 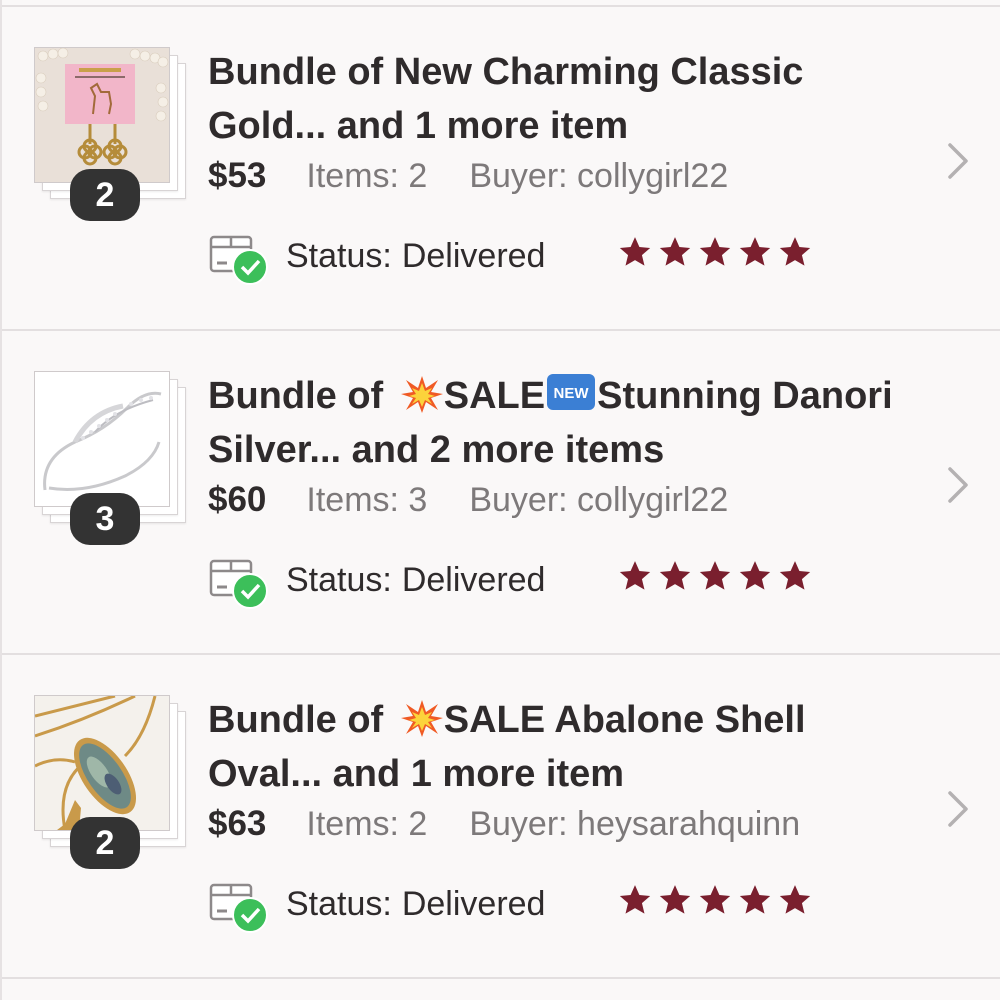 I want to click on top-divider, so click(x=501, y=3).